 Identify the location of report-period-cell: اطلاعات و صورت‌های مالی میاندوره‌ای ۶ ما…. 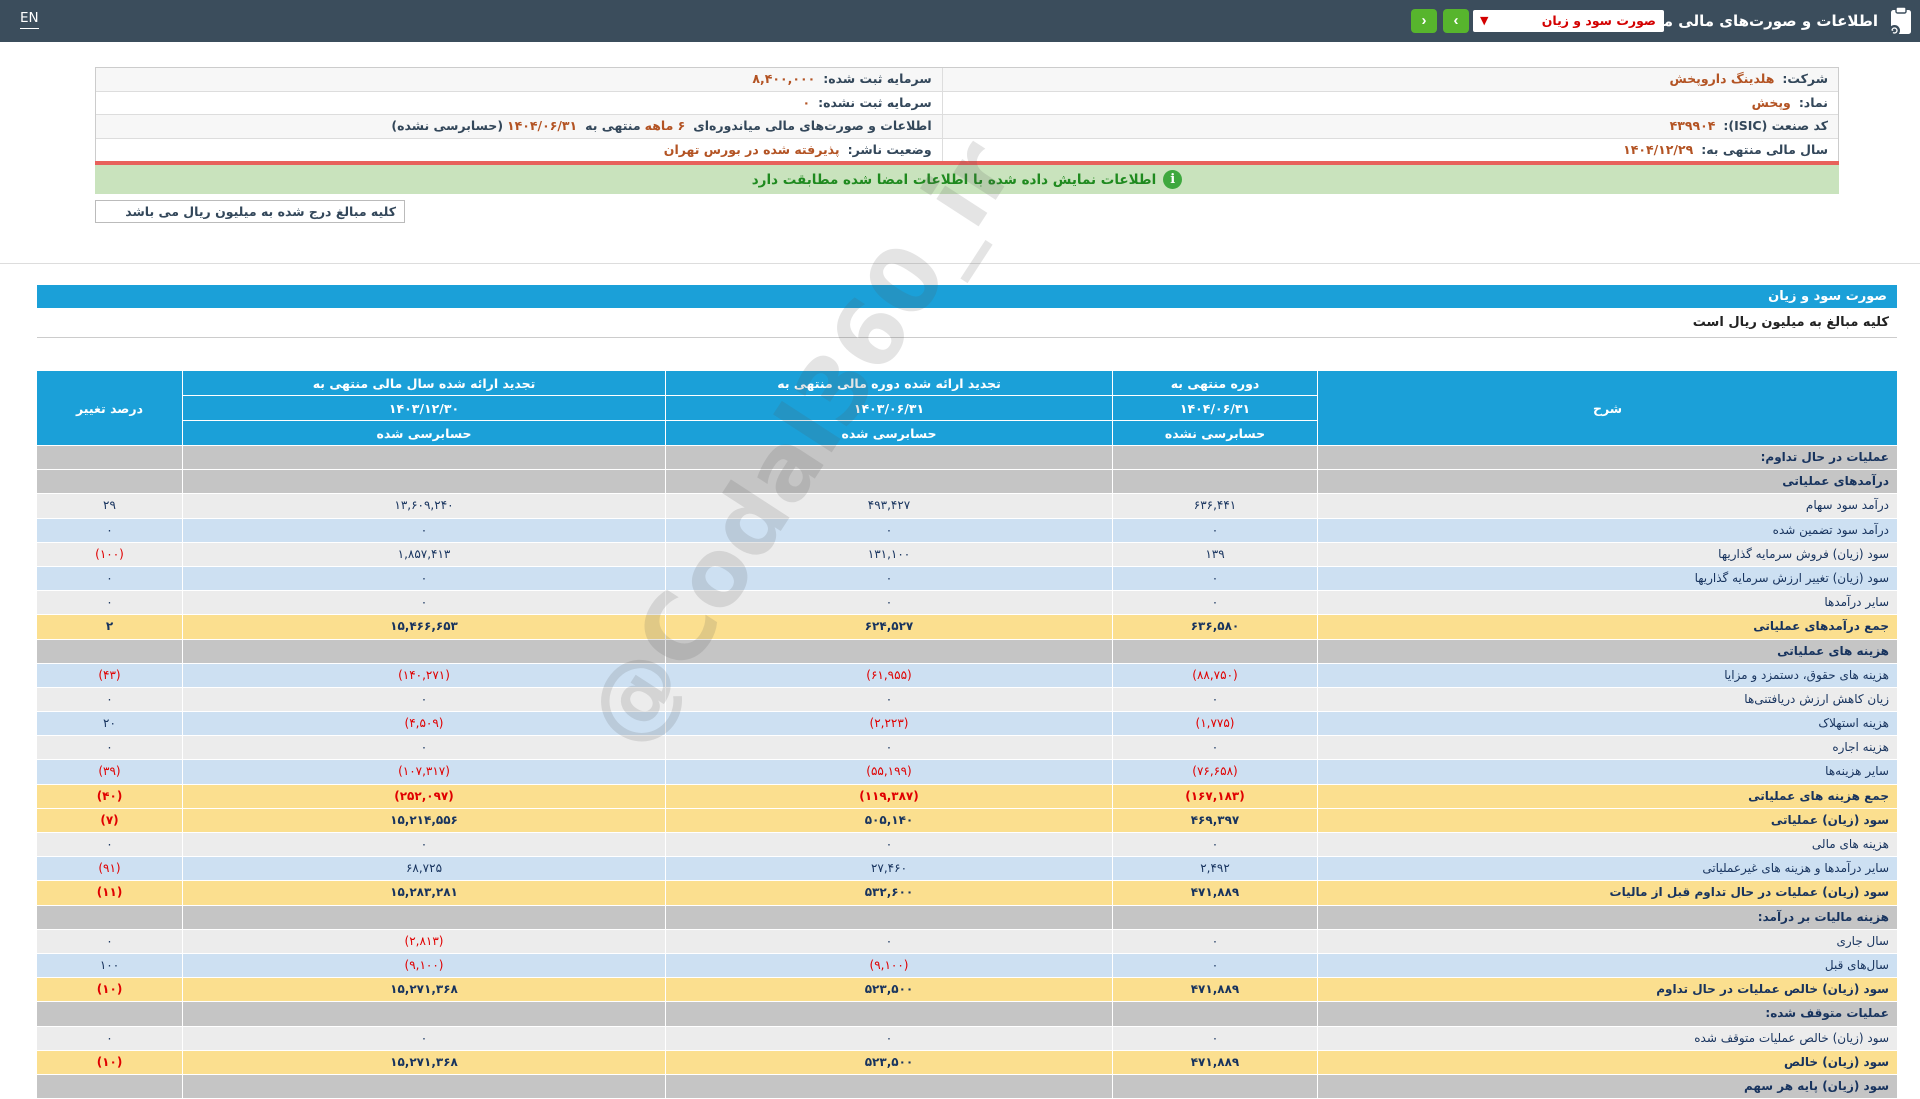
(519, 126).